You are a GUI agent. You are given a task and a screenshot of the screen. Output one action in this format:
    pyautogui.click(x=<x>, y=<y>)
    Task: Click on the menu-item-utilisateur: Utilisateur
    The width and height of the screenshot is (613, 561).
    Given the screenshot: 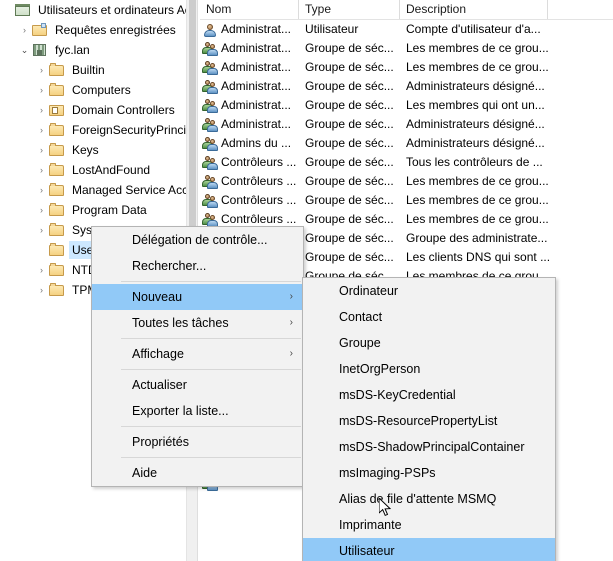 What is the action you would take?
    pyautogui.click(x=429, y=549)
    